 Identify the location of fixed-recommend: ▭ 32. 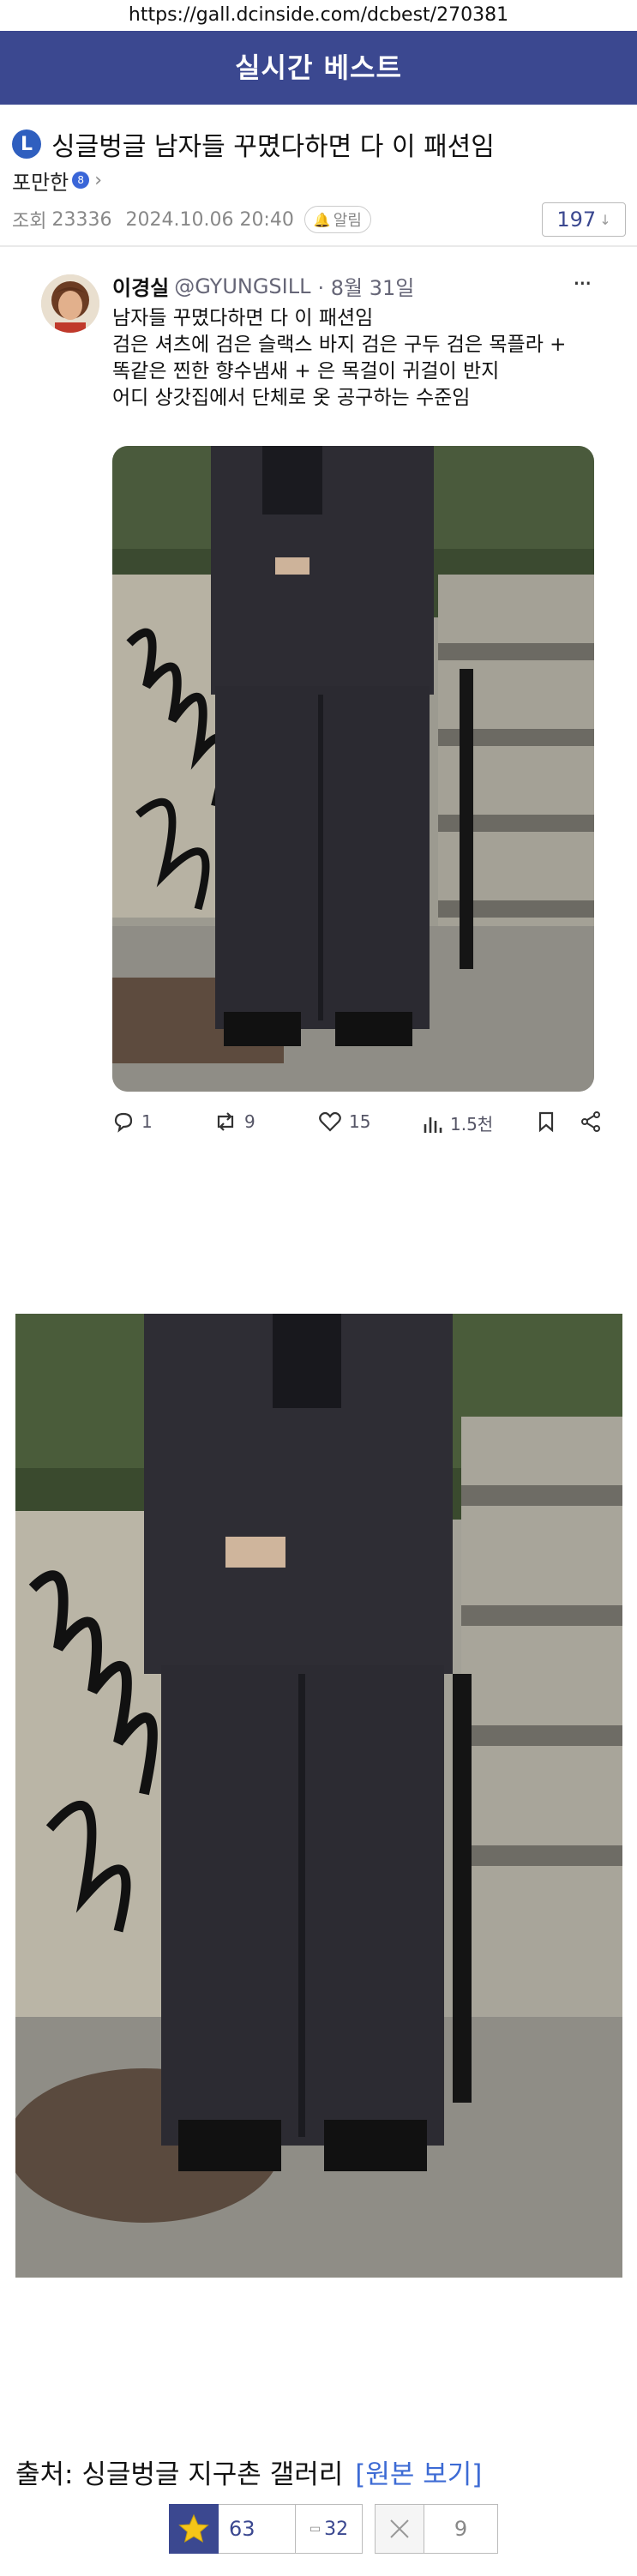
(329, 2529).